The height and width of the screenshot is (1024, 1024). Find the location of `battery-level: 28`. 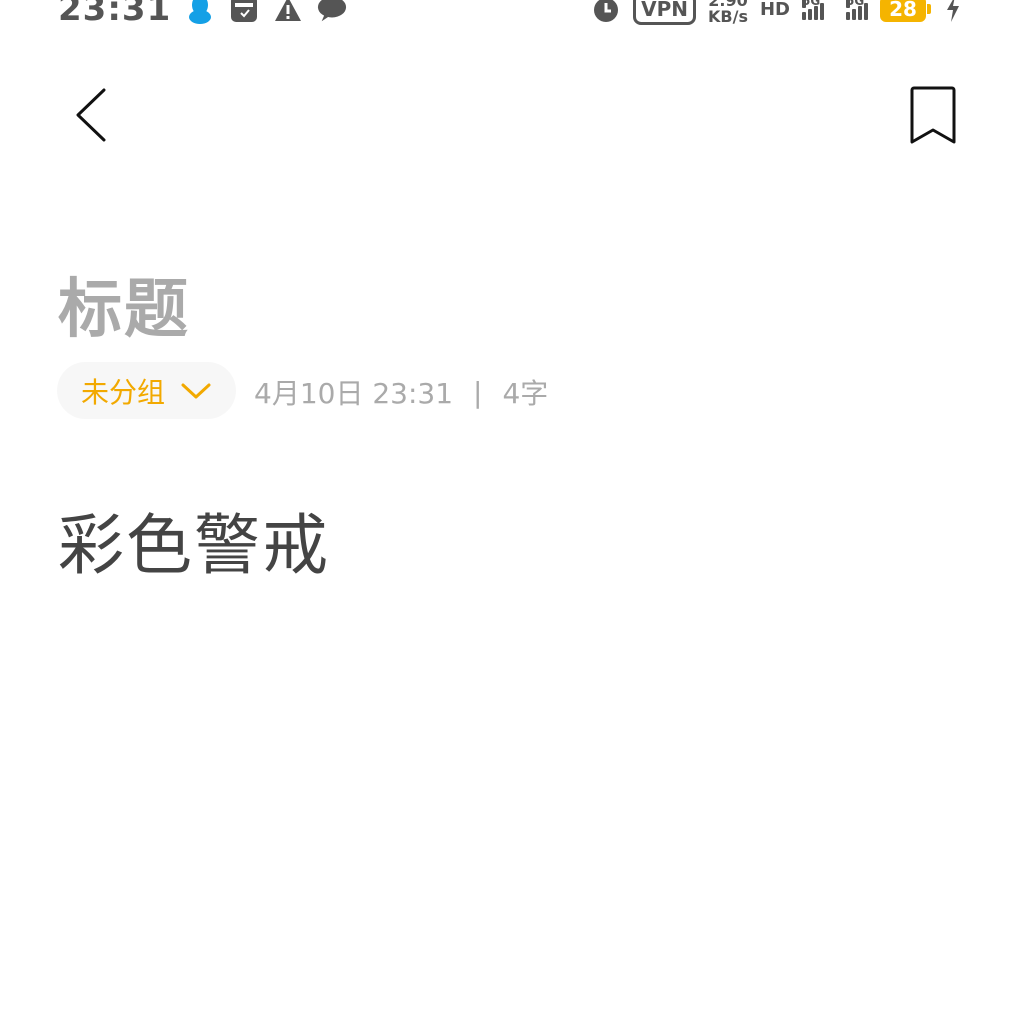

battery-level: 28 is located at coordinates (903, 10).